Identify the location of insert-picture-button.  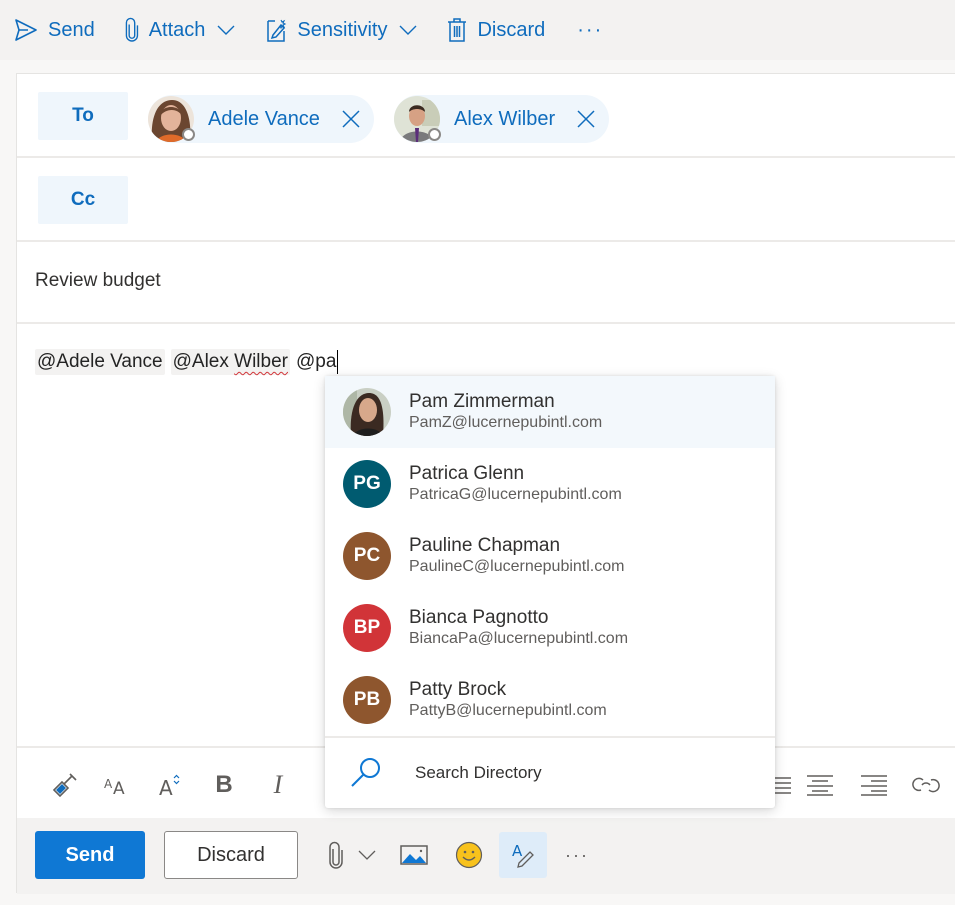
(414, 855).